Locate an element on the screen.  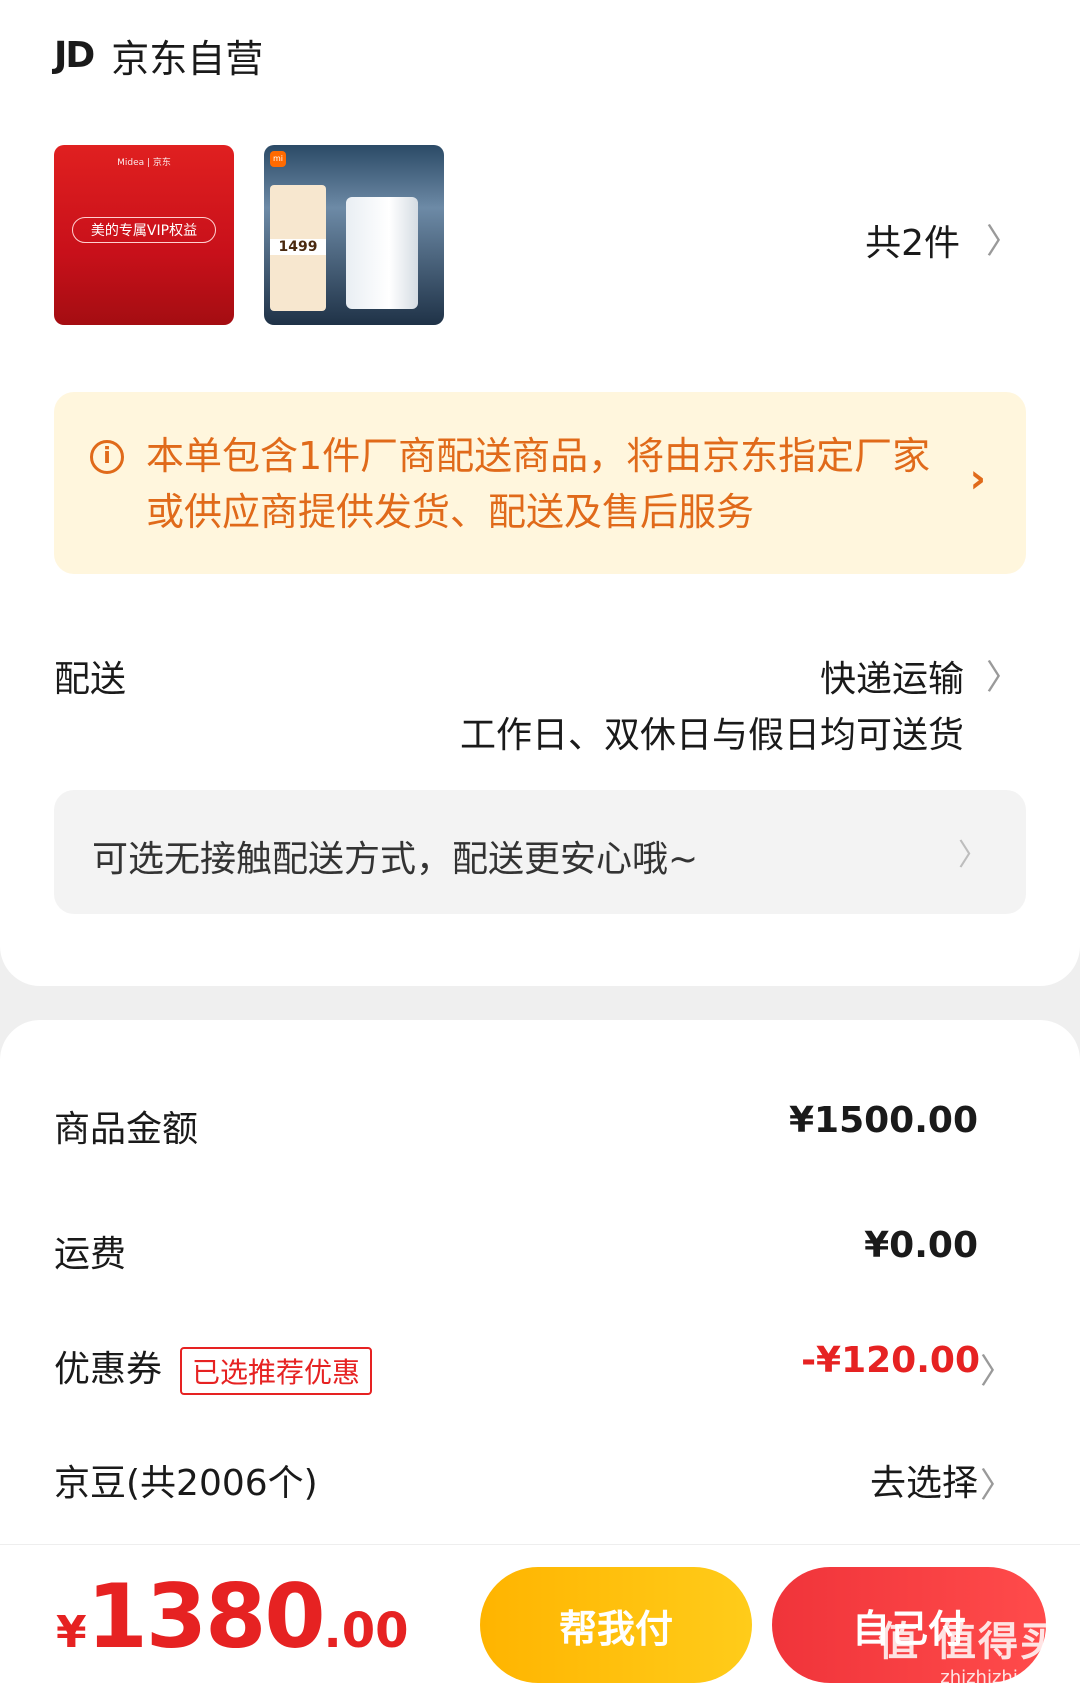
notice-text: 本单包含1件厂商配送商品，将由京东指定厂家或供应商提供发货、配送及售后服务 is located at coordinates (538, 484).